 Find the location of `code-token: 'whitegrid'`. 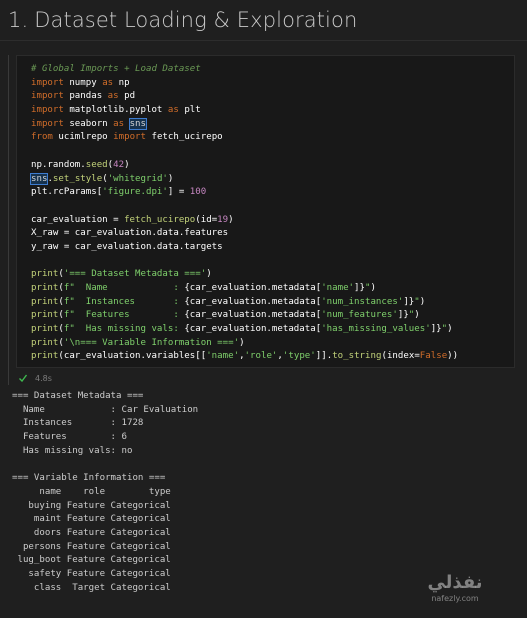

code-token: 'whitegrid' is located at coordinates (137, 178).